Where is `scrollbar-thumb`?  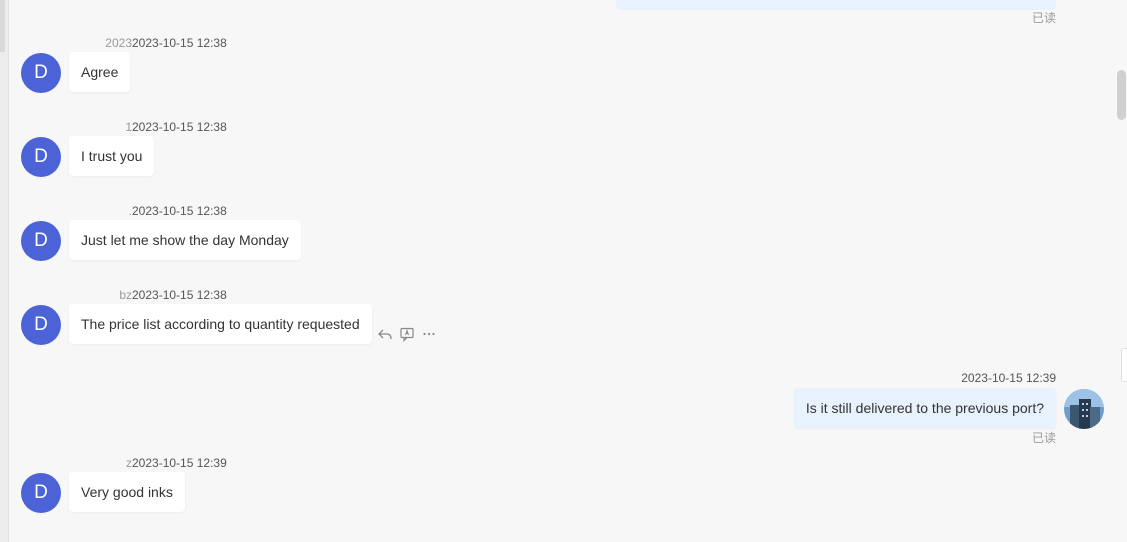
scrollbar-thumb is located at coordinates (1121, 95).